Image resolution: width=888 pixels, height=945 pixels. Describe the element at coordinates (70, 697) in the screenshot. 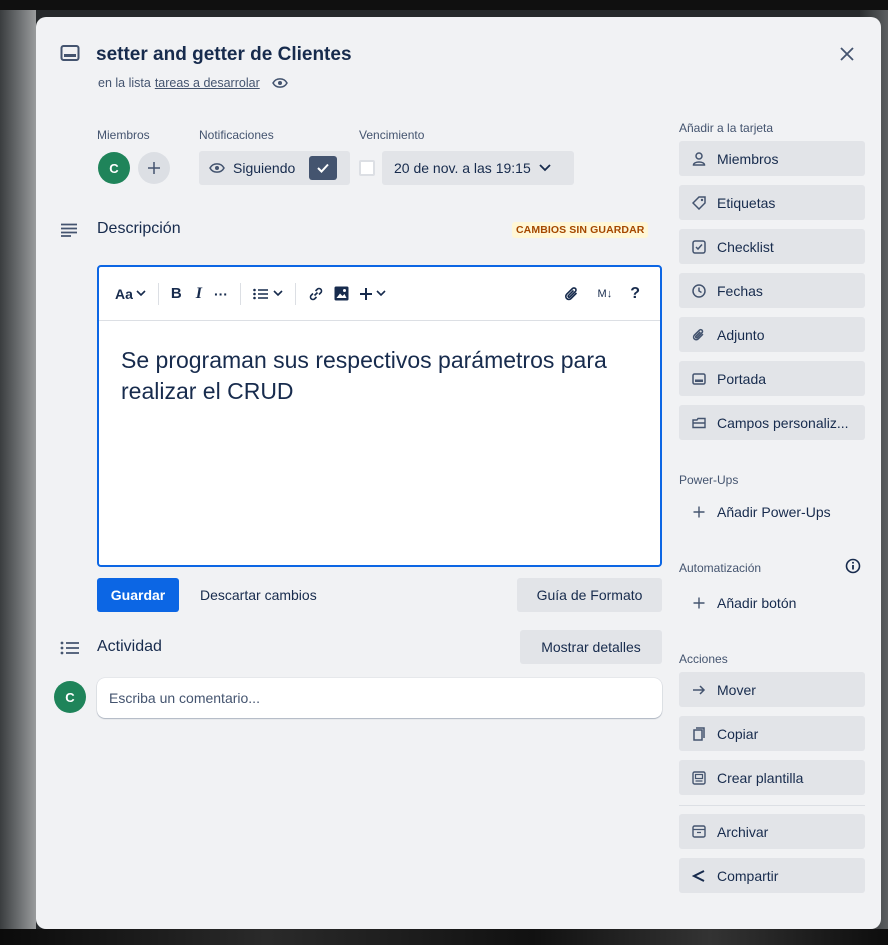

I see `comment-avatar: C` at that location.